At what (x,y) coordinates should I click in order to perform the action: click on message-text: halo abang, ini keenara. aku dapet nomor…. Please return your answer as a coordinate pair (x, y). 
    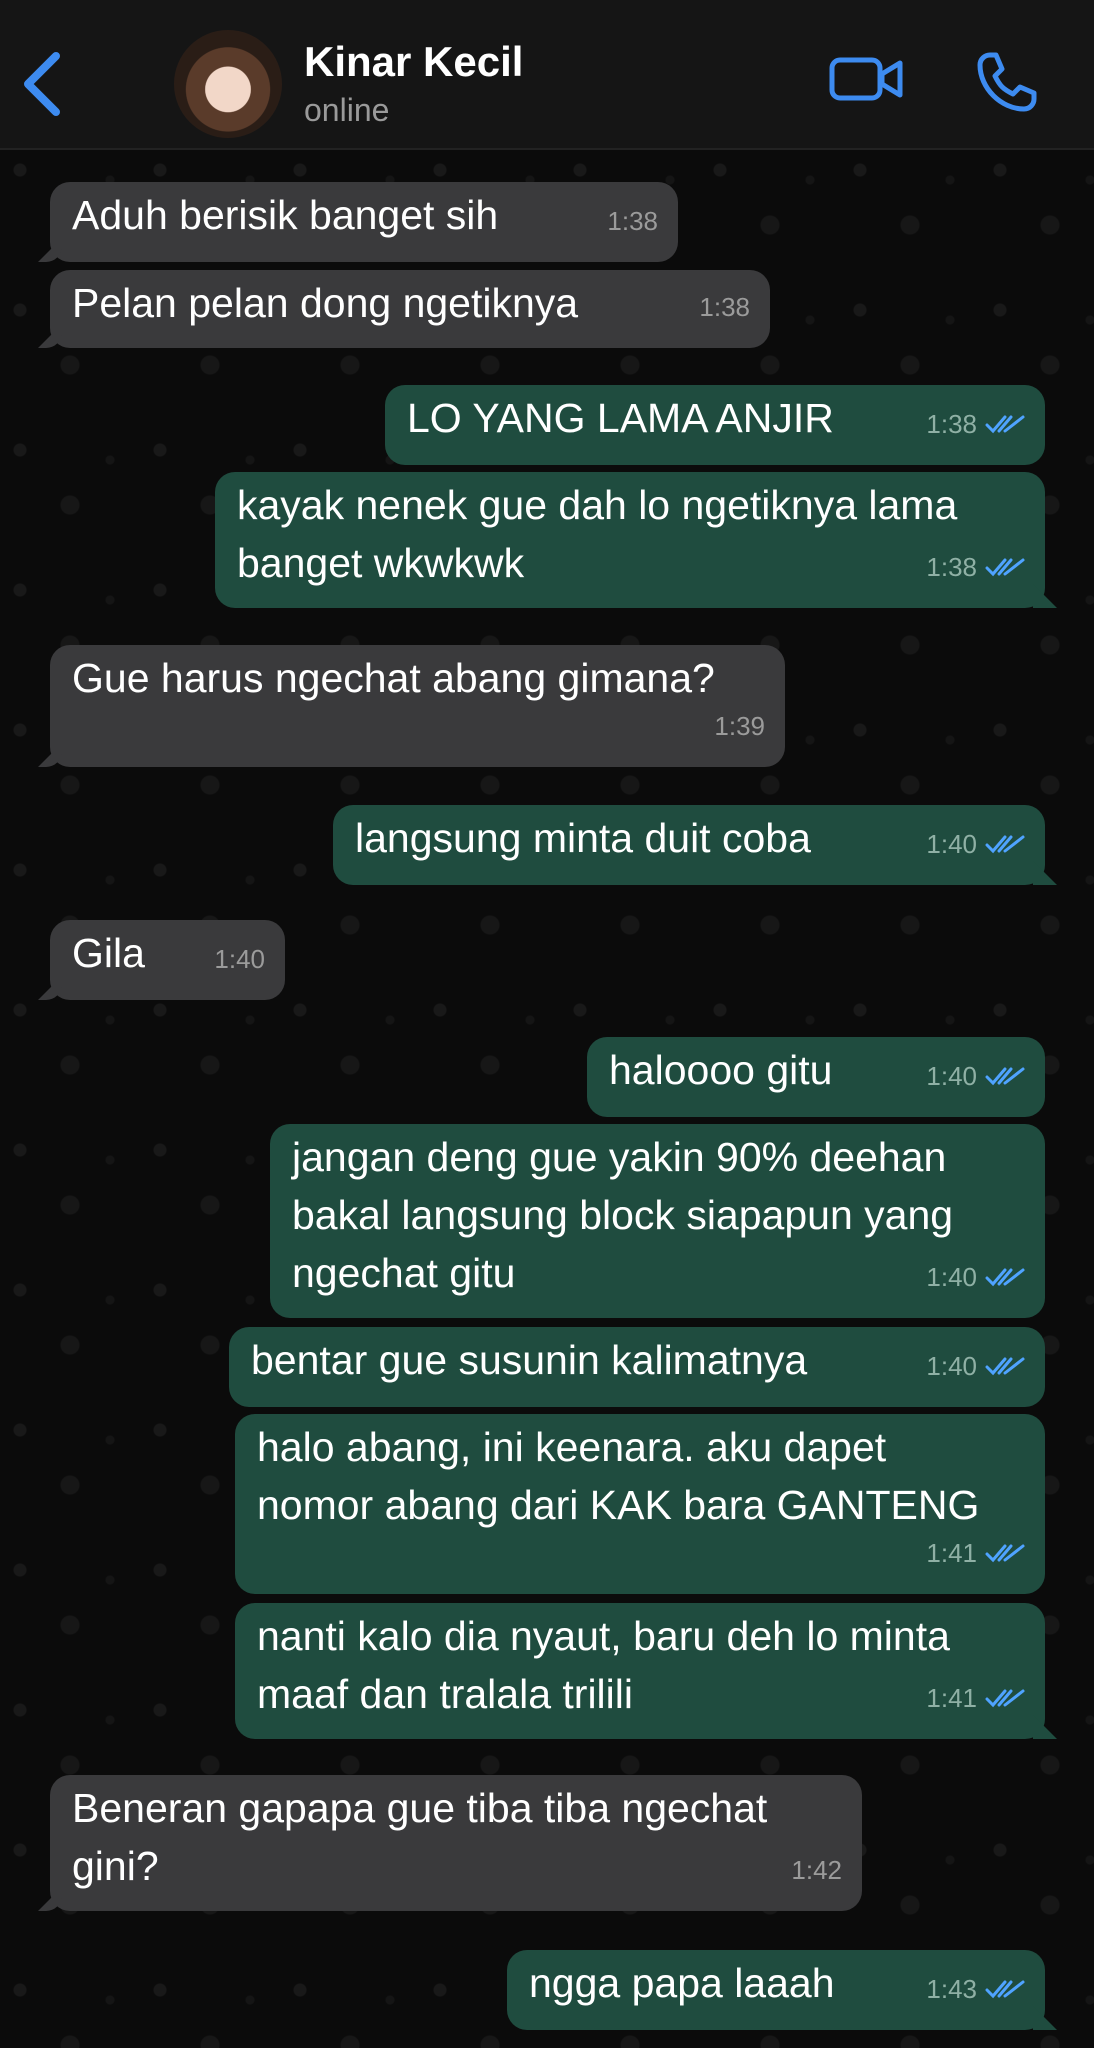
    Looking at the image, I should click on (618, 1476).